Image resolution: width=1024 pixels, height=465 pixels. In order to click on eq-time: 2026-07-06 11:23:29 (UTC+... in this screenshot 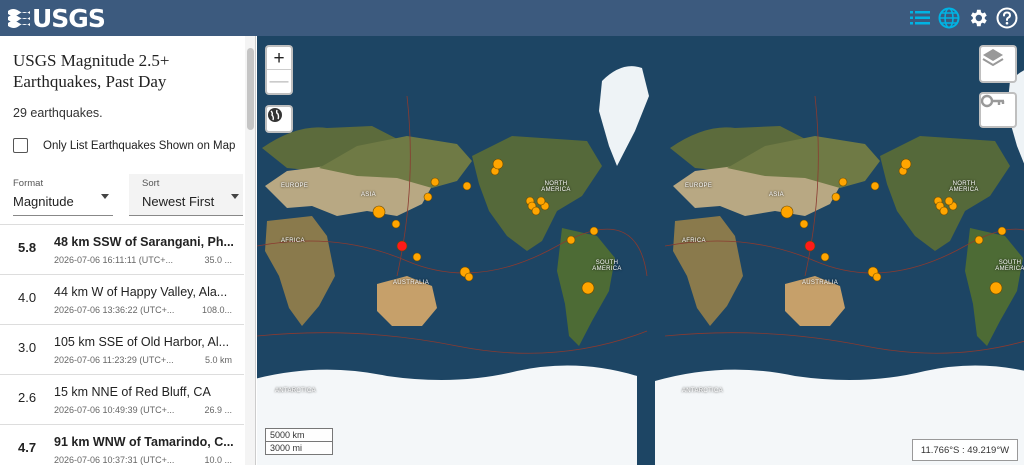, I will do `click(114, 360)`.